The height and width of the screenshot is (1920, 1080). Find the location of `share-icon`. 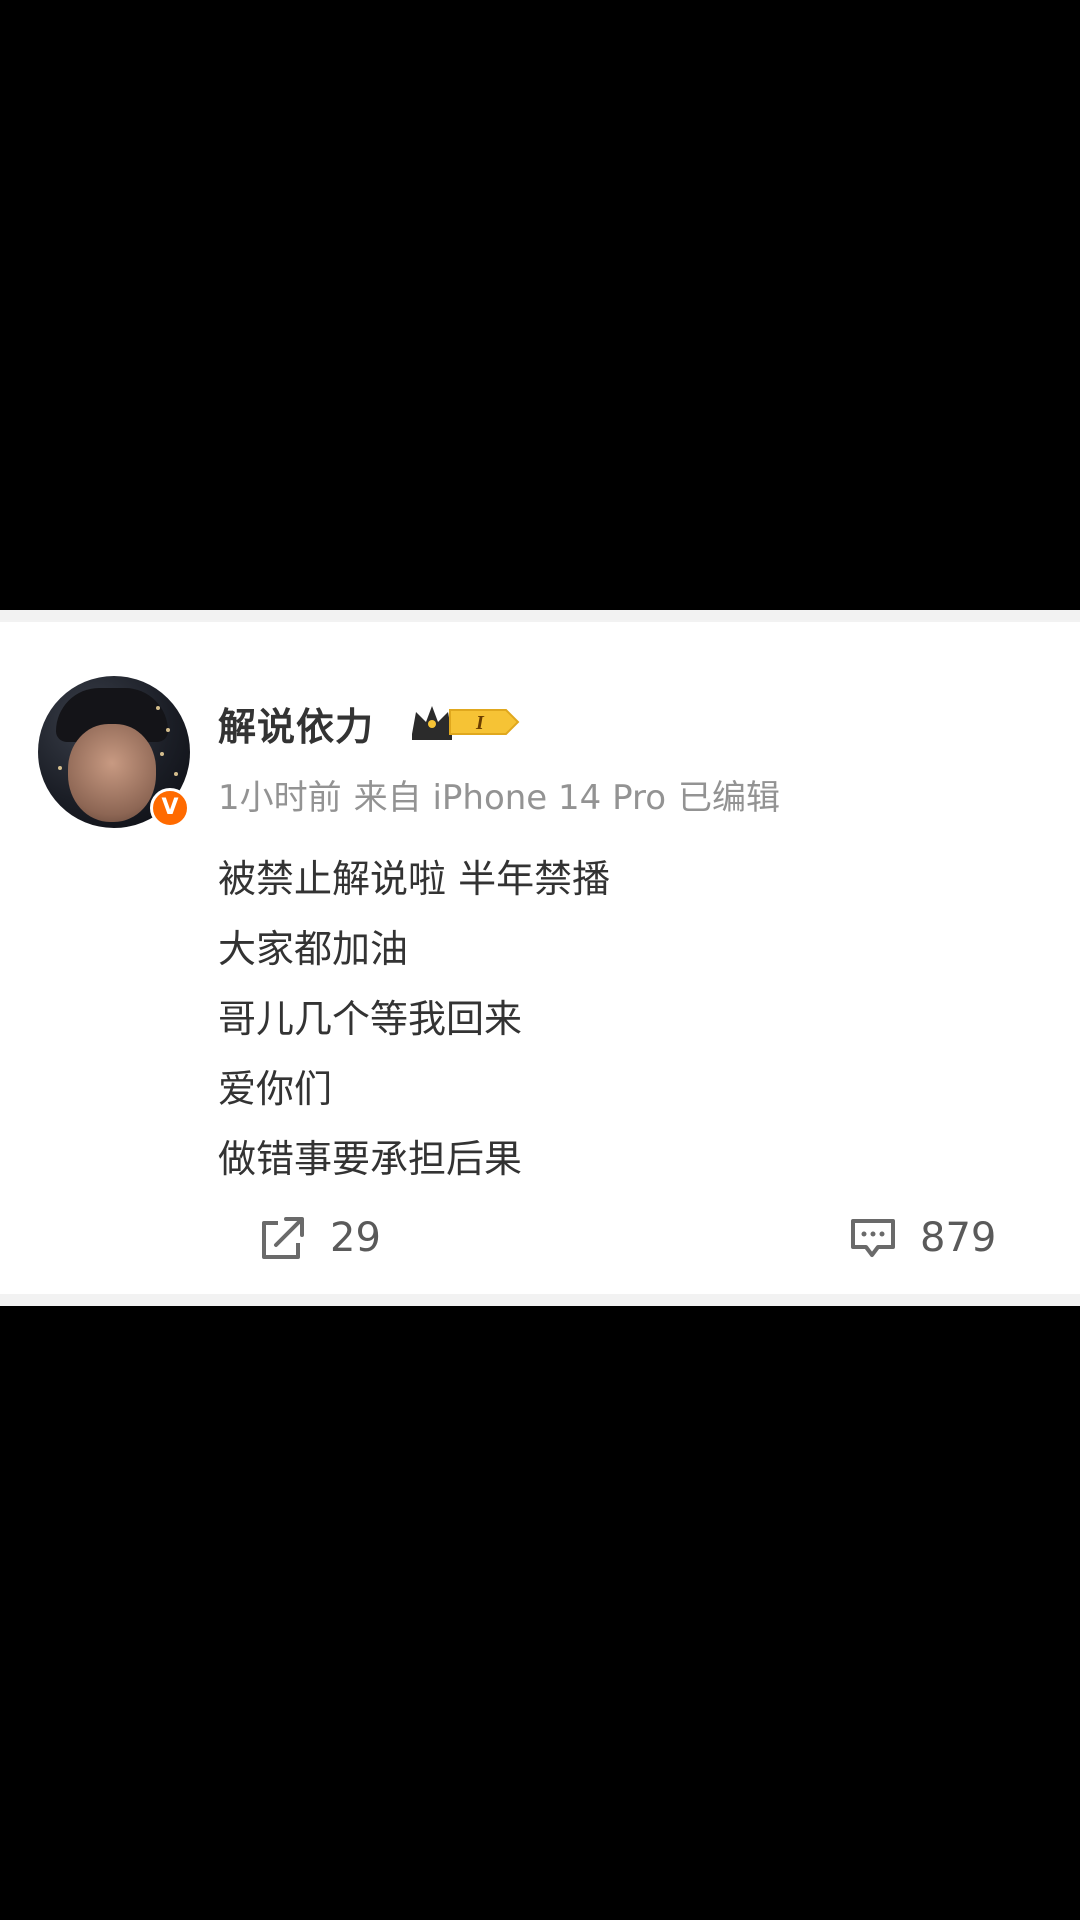

share-icon is located at coordinates (283, 1238).